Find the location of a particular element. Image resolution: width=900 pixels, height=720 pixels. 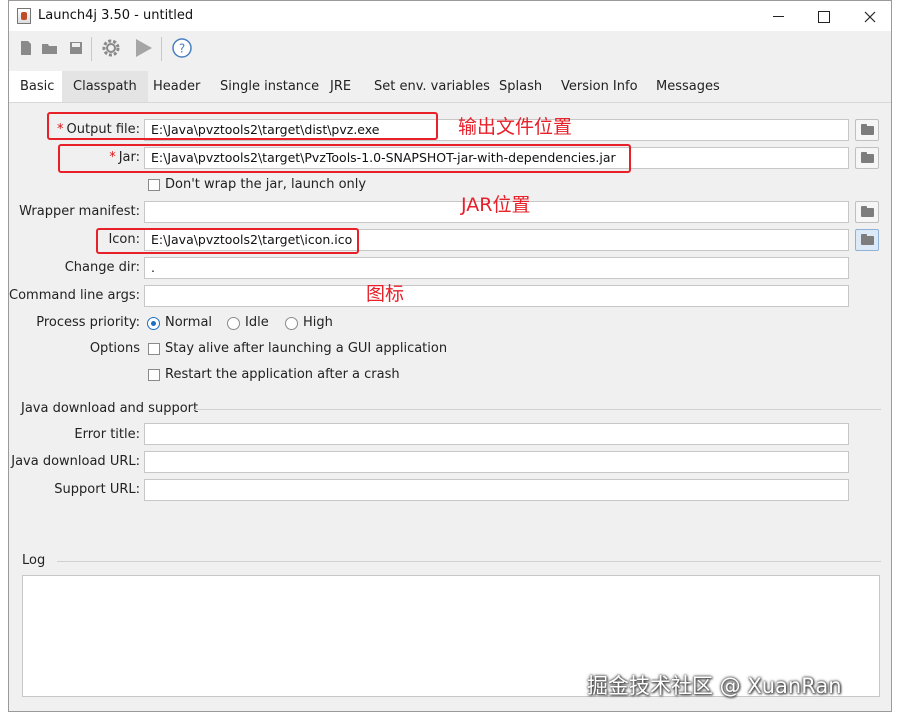

close-button is located at coordinates (870, 16).